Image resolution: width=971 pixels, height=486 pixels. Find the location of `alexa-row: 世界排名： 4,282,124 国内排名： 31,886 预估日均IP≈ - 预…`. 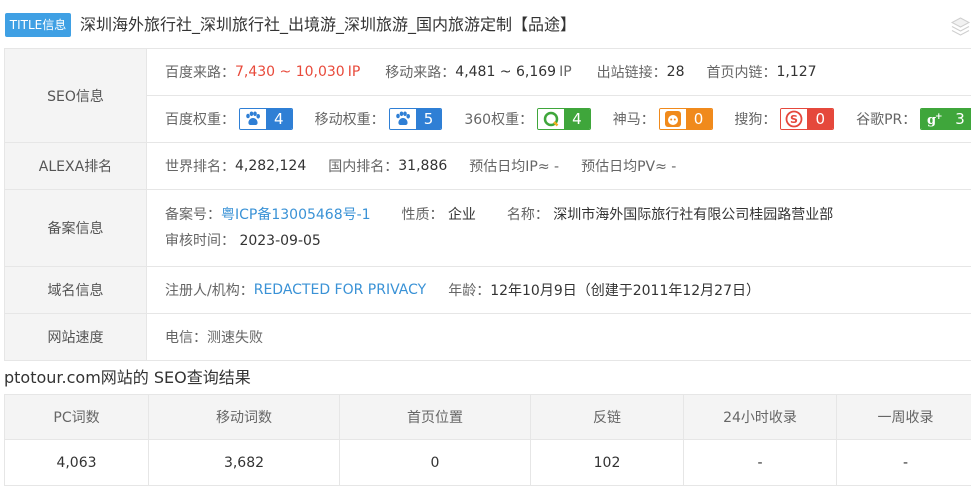

alexa-row: 世界排名： 4,282,124 国内排名： 31,886 预估日均IP≈ - 预… is located at coordinates (559, 166).